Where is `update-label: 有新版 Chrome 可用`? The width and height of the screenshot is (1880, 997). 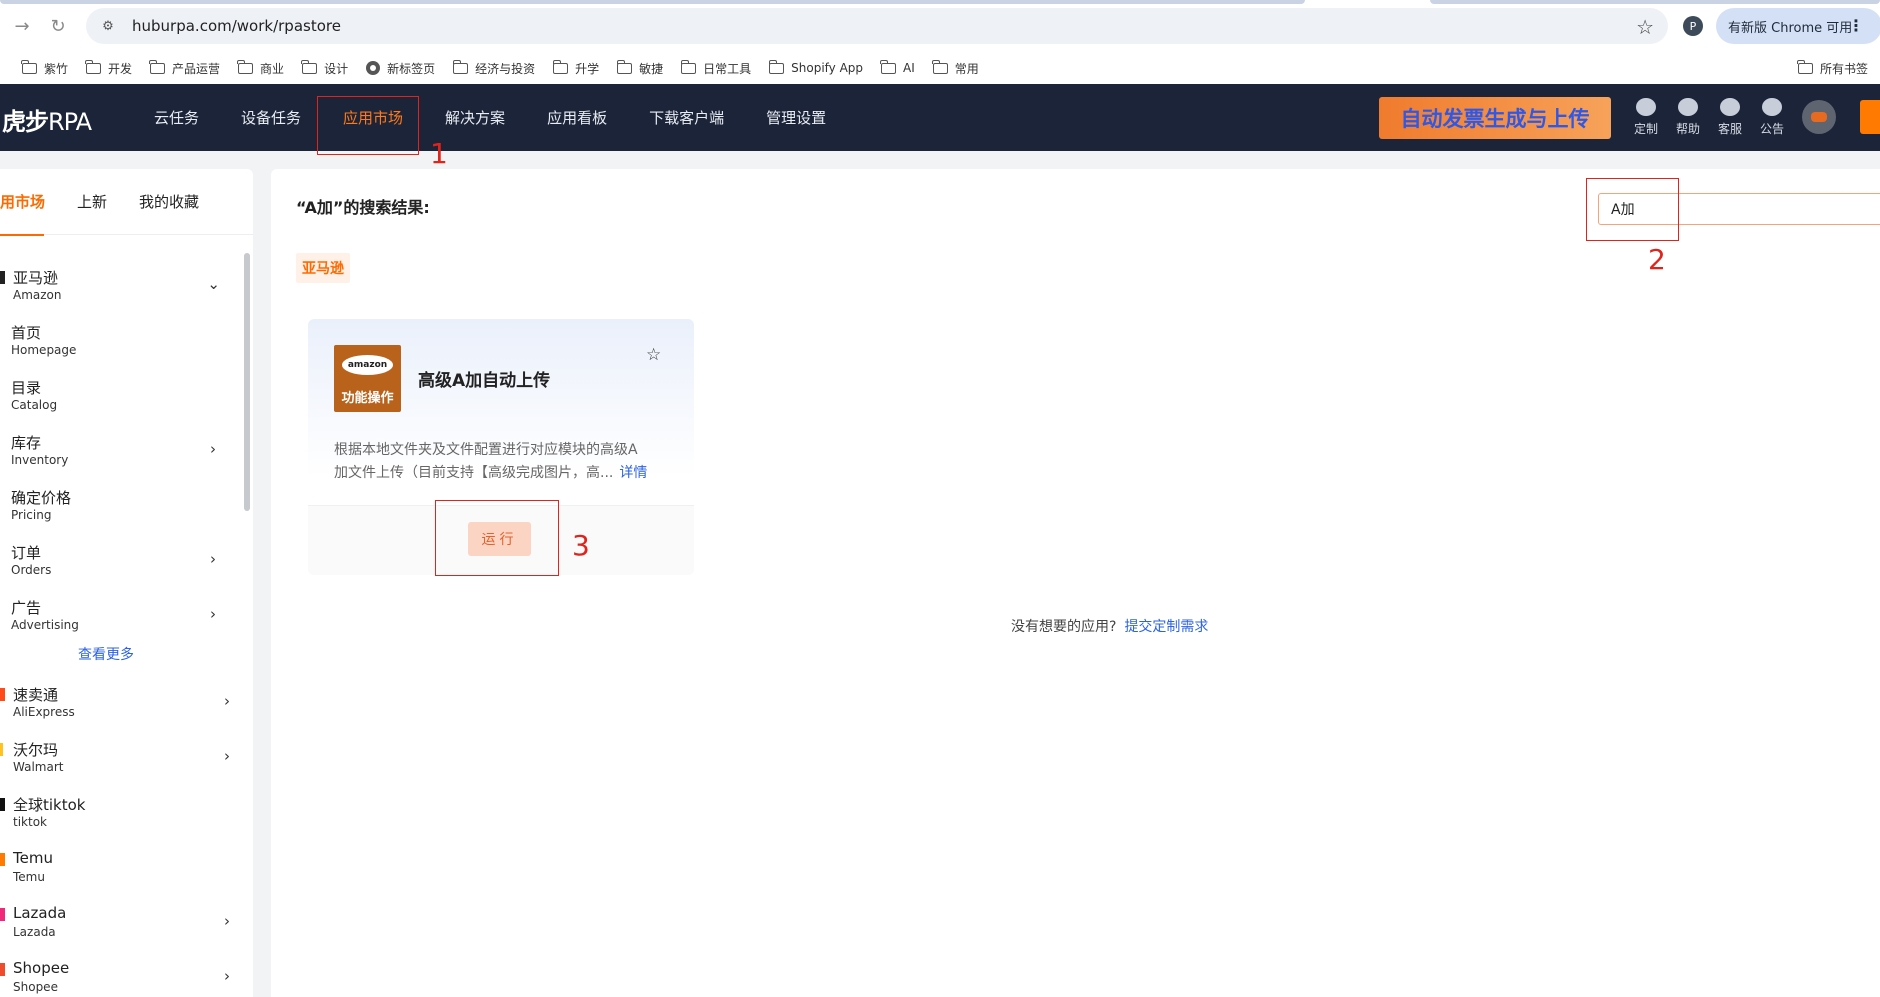 update-label: 有新版 Chrome 可用 is located at coordinates (1790, 28).